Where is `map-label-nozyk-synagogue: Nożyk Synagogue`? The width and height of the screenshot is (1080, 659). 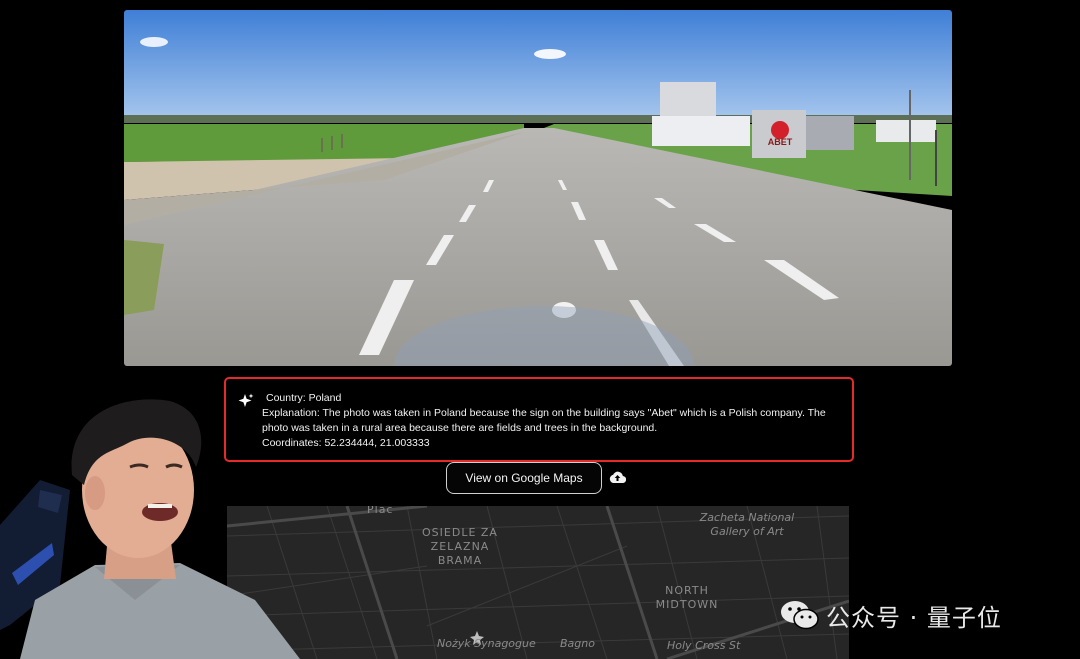
map-label-nozyk-synagogue: Nożyk Synagogue is located at coordinates (486, 643).